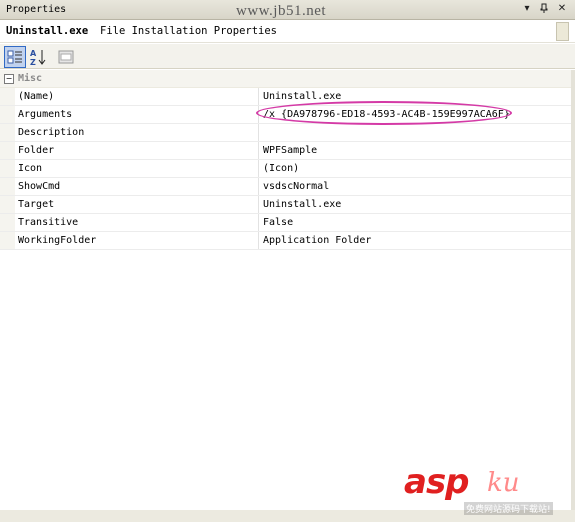 The height and width of the screenshot is (522, 575). I want to click on object-name: Uninstall.exe, so click(47, 31).